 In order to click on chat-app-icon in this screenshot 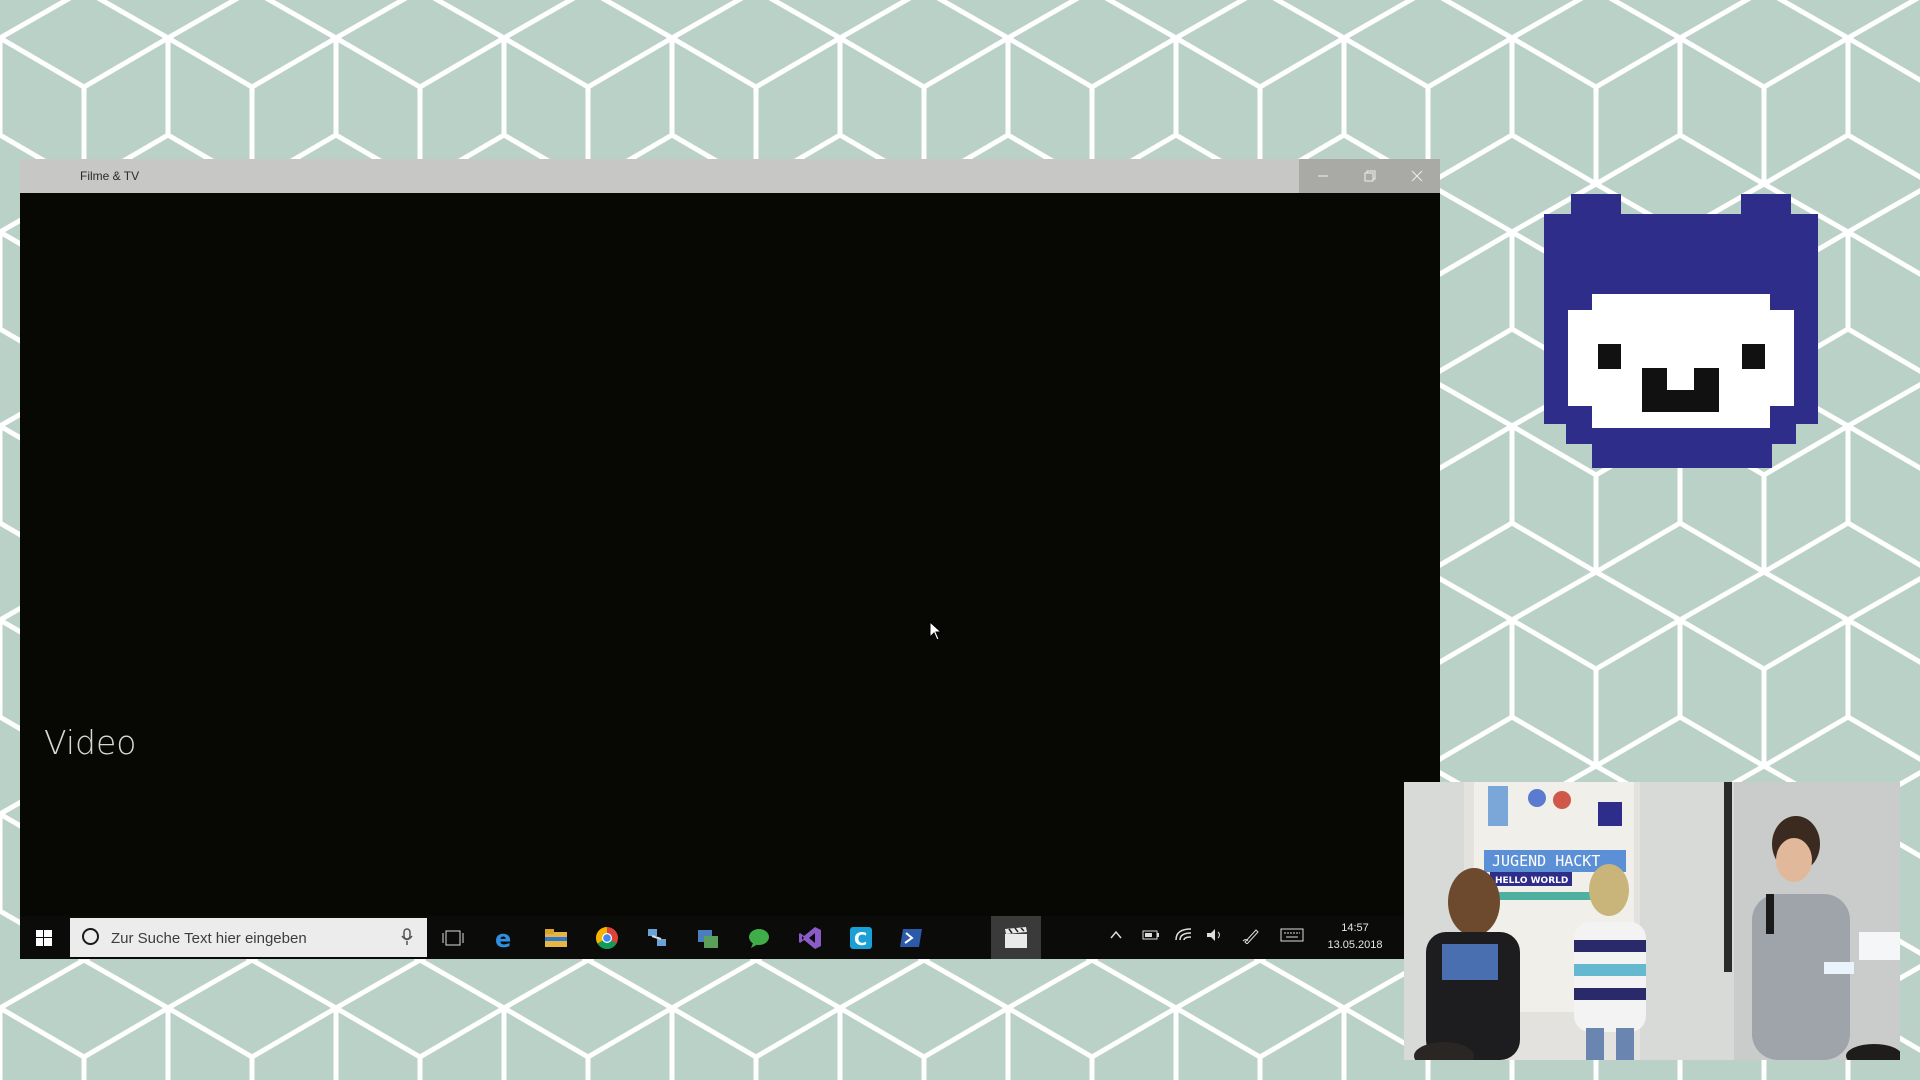, I will do `click(759, 938)`.